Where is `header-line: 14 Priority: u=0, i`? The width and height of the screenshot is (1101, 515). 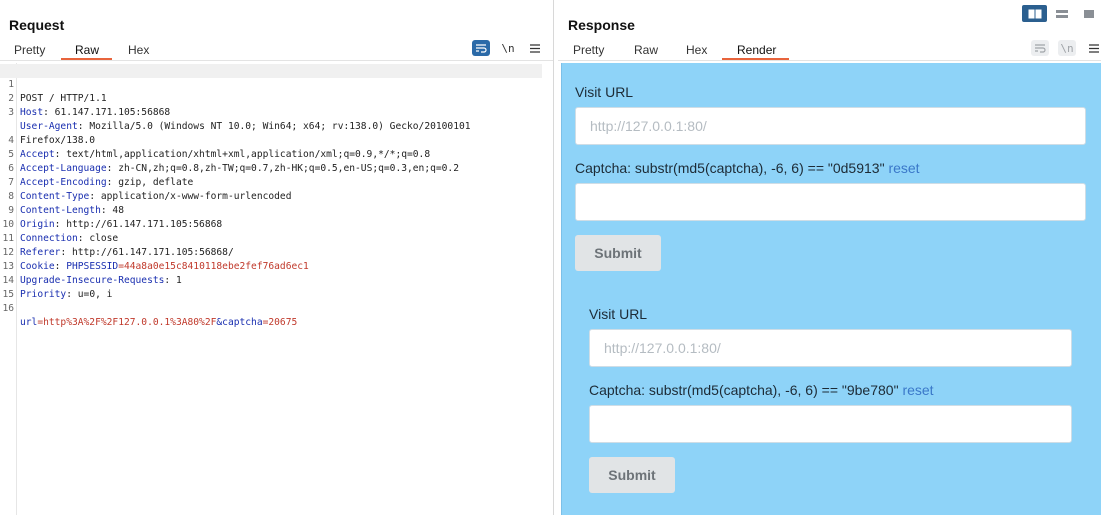 header-line: 14 Priority: u=0, i is located at coordinates (57, 287).